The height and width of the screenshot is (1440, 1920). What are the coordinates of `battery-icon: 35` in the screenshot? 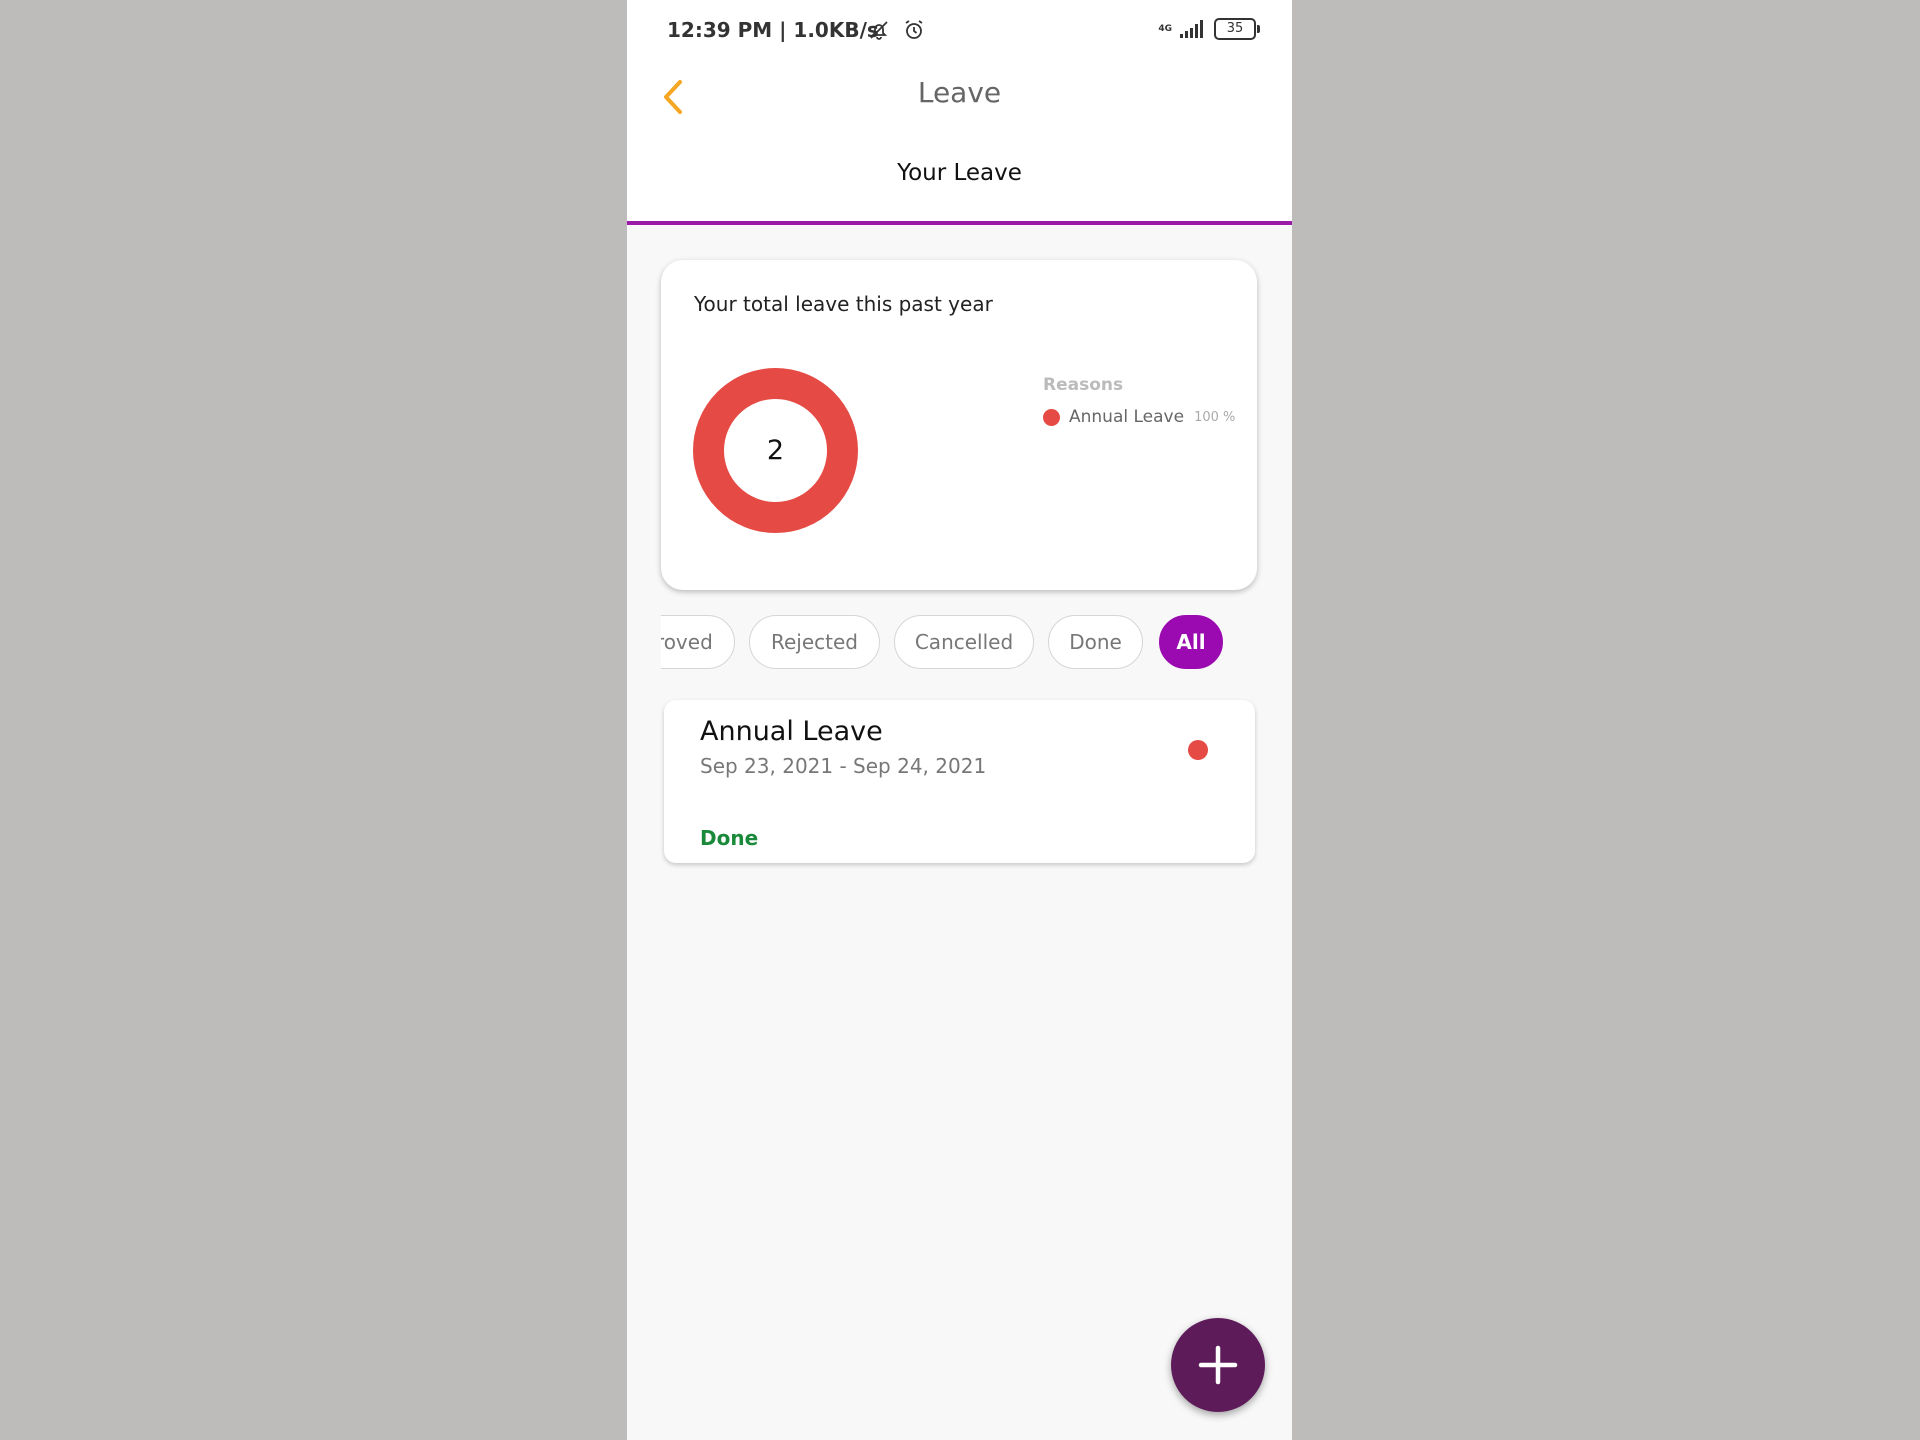 It's located at (1237, 29).